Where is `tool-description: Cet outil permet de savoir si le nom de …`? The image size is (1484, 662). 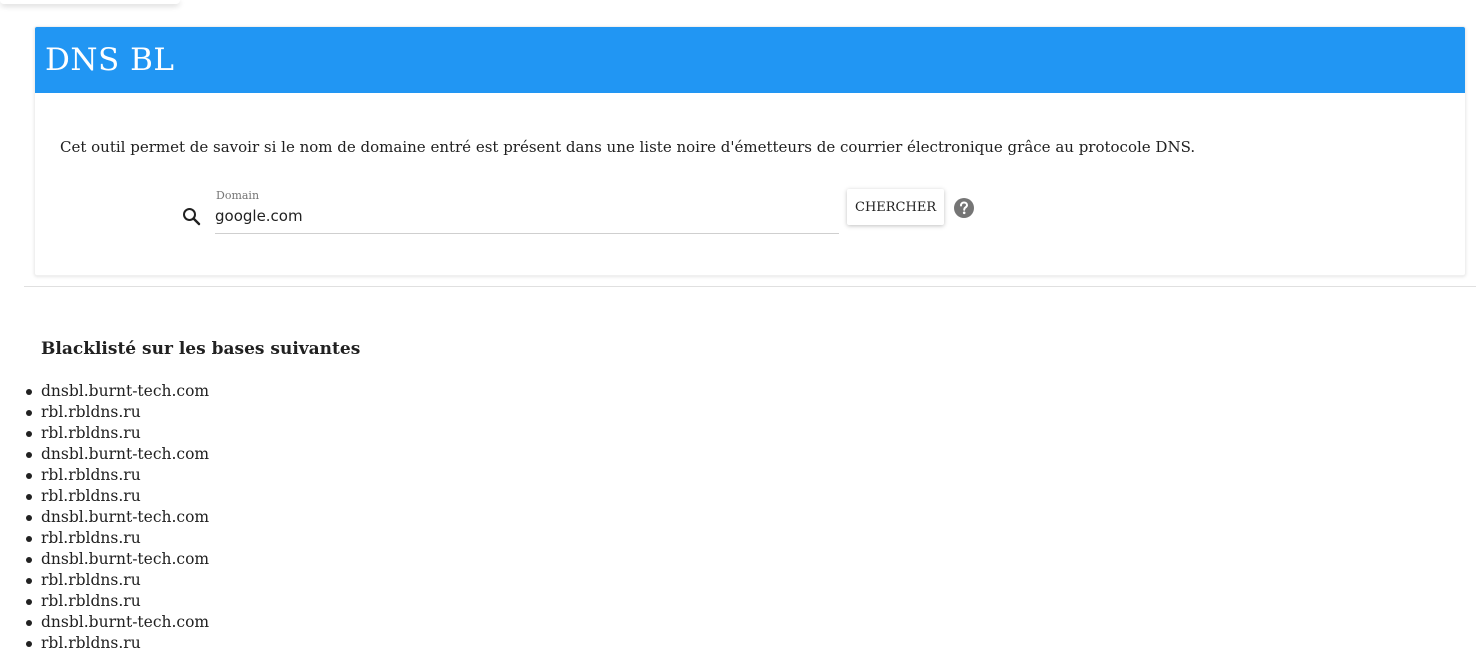 tool-description: Cet outil permet de savoir si le nom de … is located at coordinates (628, 147).